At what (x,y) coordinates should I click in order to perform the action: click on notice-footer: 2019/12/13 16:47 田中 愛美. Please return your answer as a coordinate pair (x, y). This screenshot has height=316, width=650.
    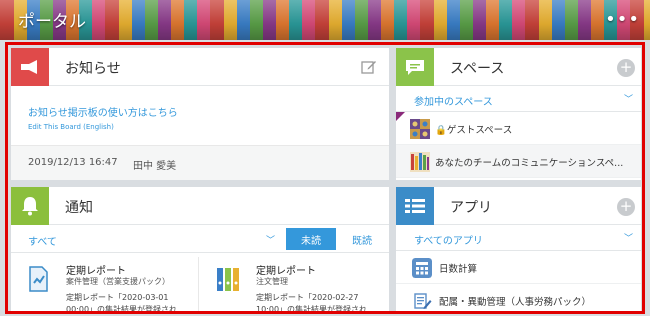
    Looking at the image, I should click on (200, 162).